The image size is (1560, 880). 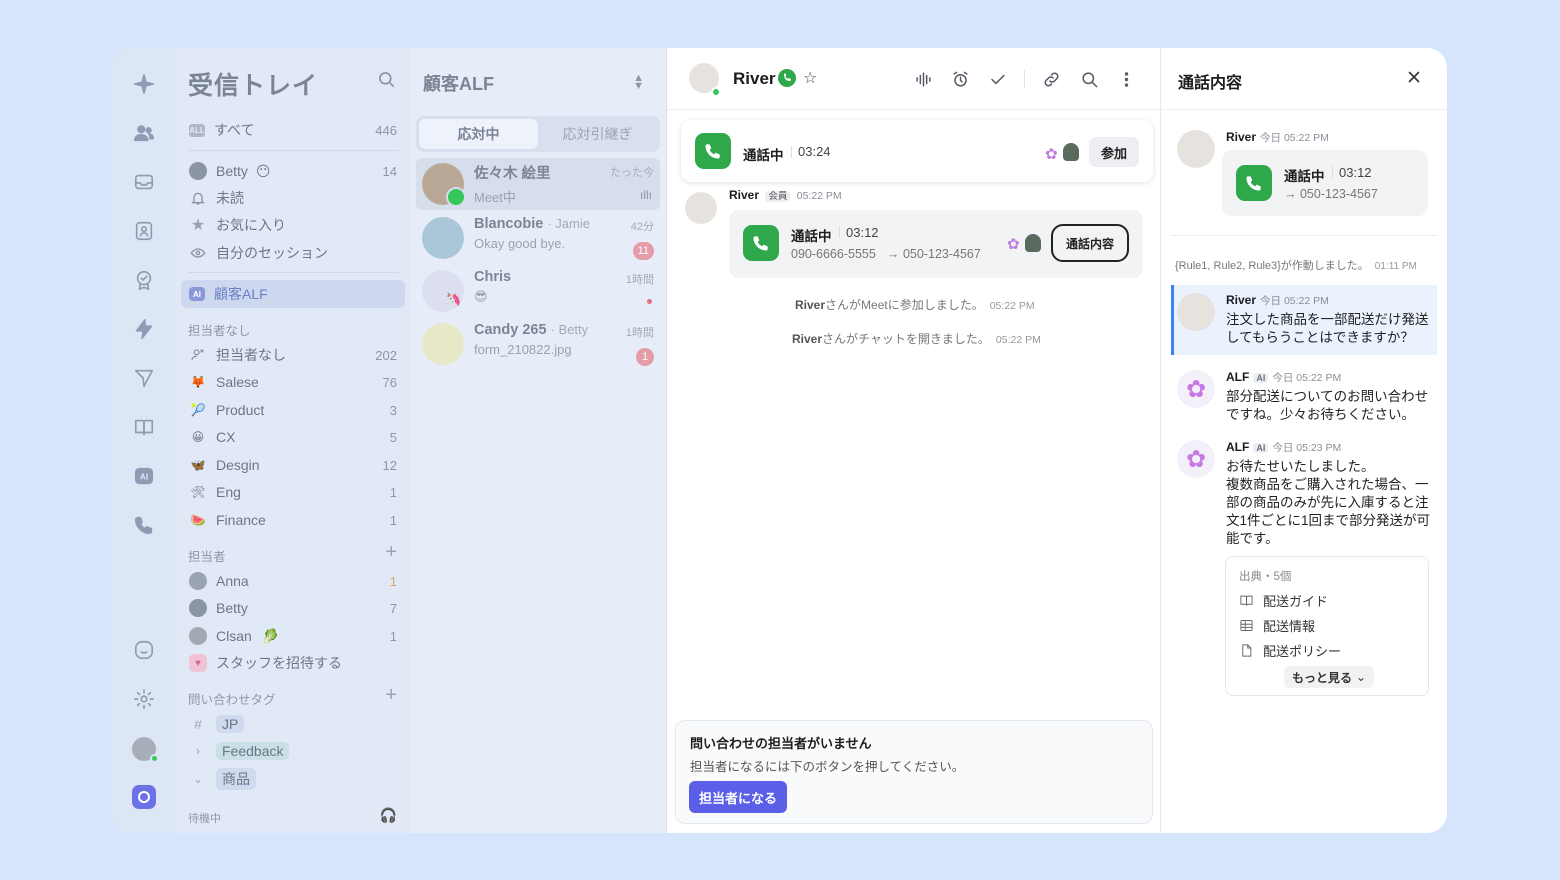 What do you see at coordinates (144, 329) in the screenshot?
I see `bolt-icon` at bounding box center [144, 329].